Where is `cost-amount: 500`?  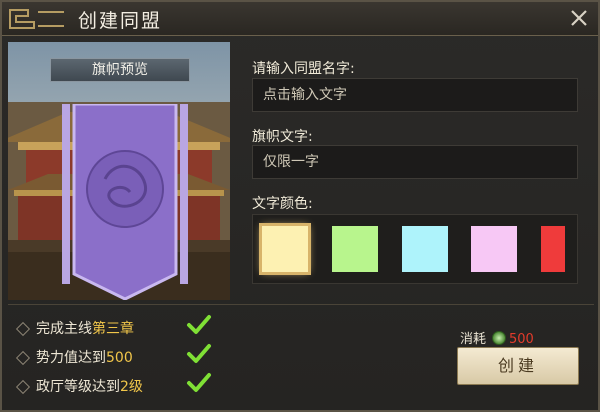
cost-amount: 500 is located at coordinates (521, 339).